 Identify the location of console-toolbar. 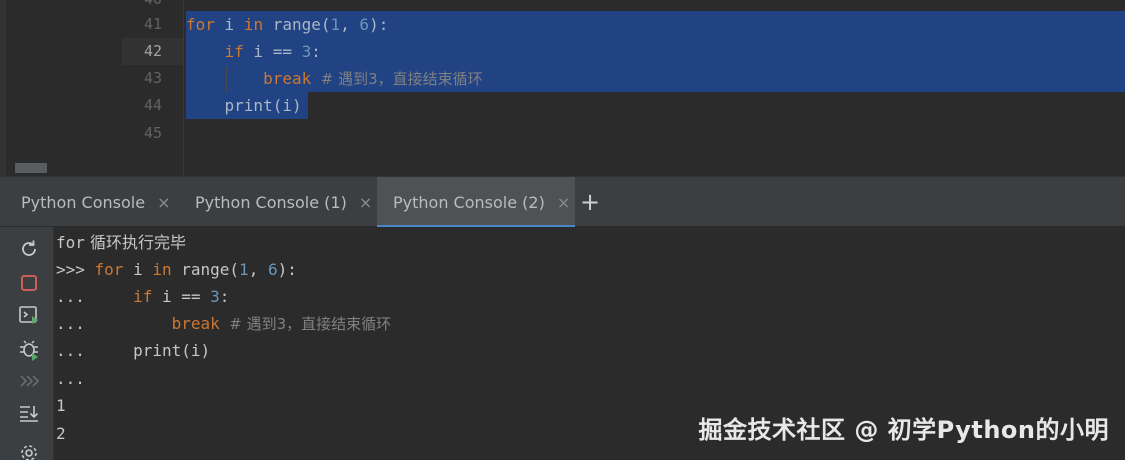
(27, 343).